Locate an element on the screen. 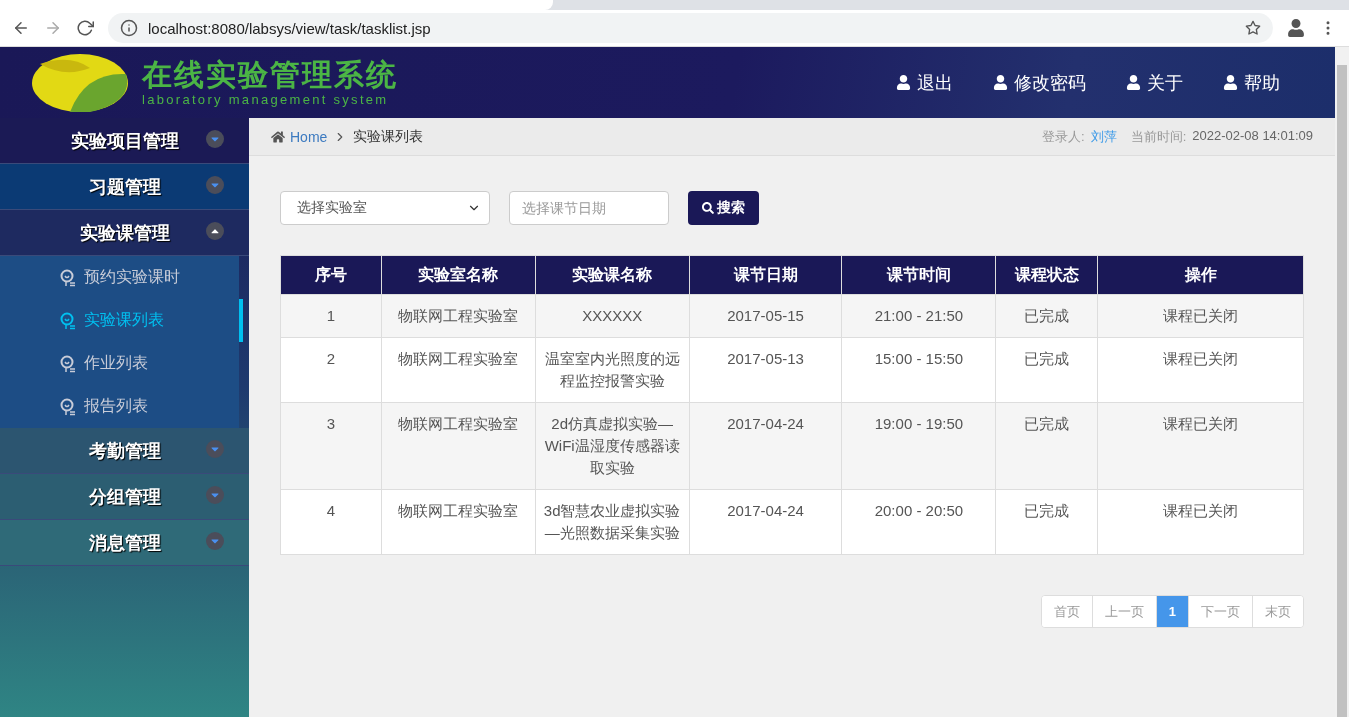  table-cell: 3d智慧农业虚拟实验—光照数据采集实验 is located at coordinates (612, 522).